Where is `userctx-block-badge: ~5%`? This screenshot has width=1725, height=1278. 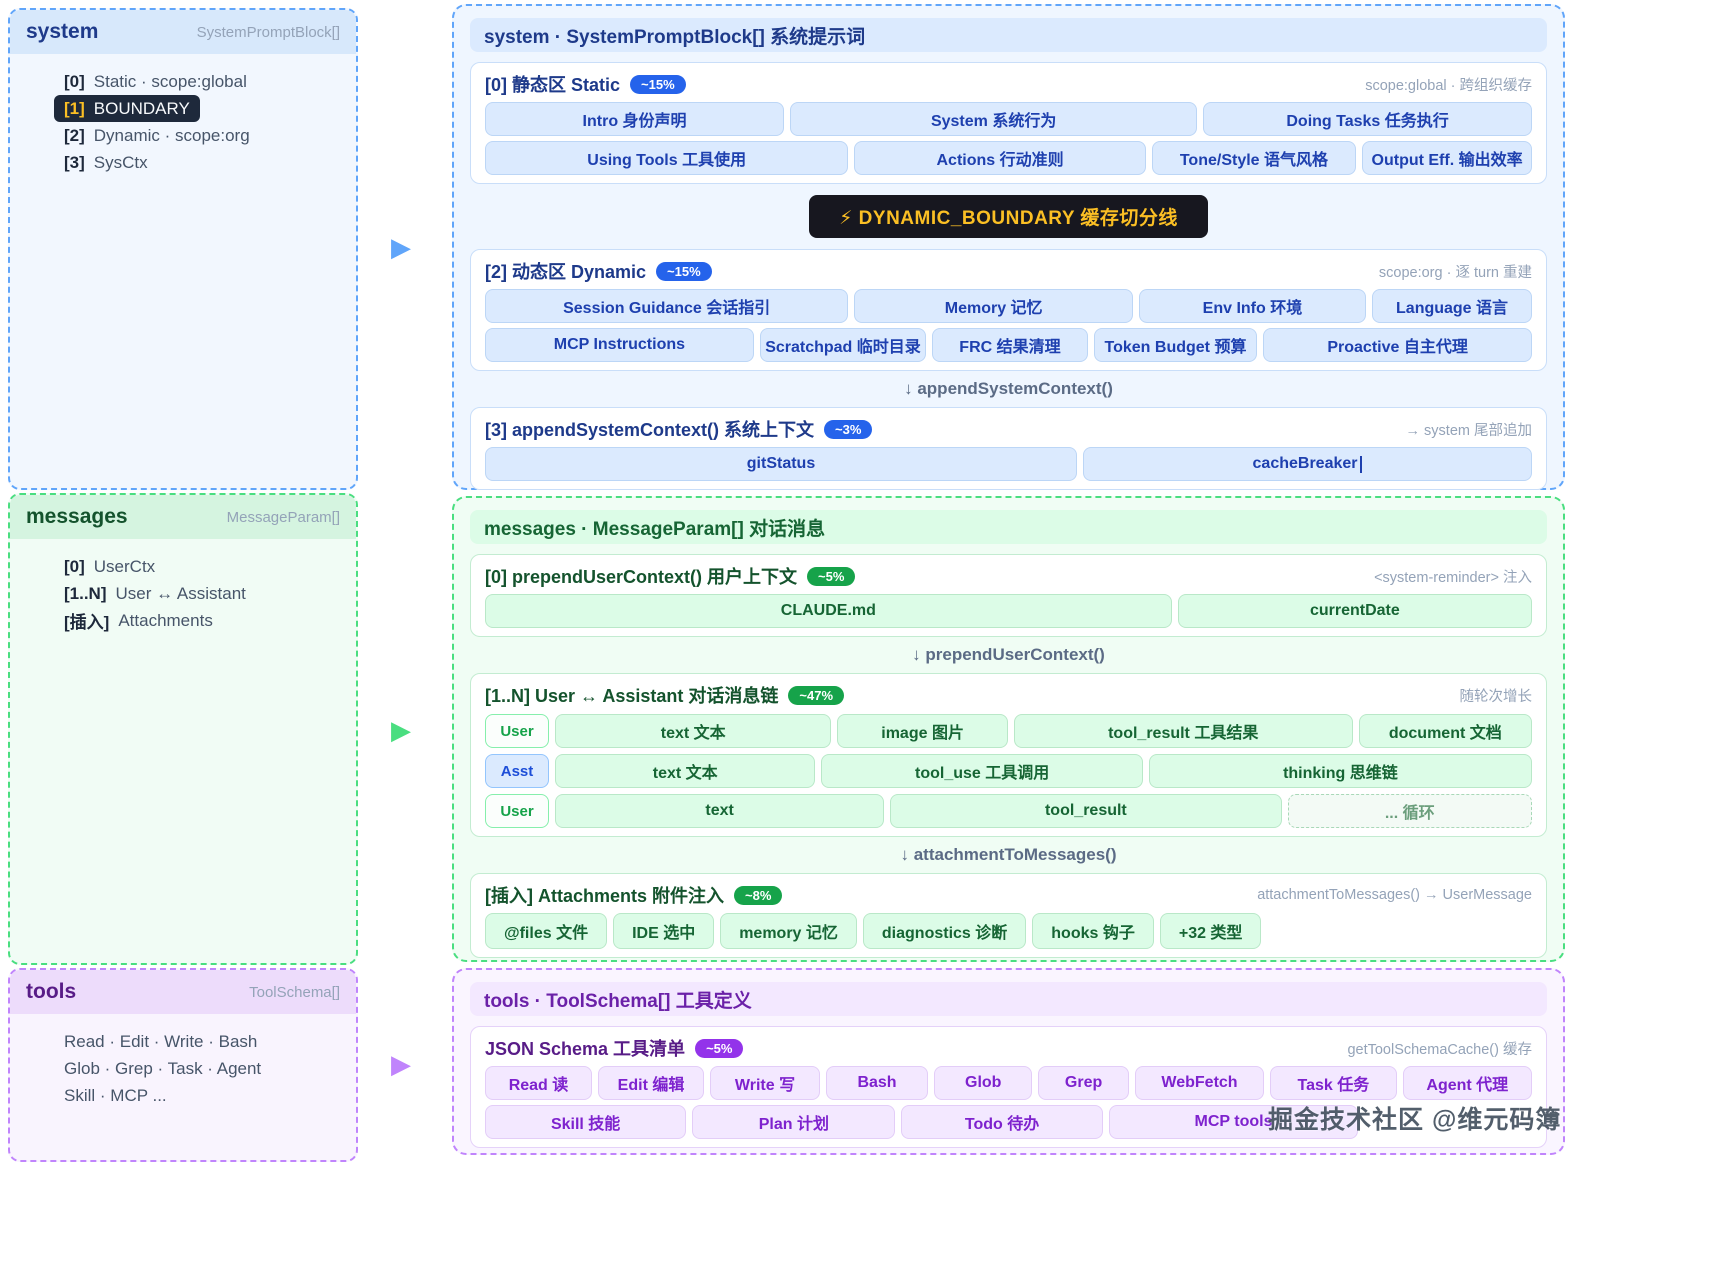
userctx-block-badge: ~5% is located at coordinates (831, 576).